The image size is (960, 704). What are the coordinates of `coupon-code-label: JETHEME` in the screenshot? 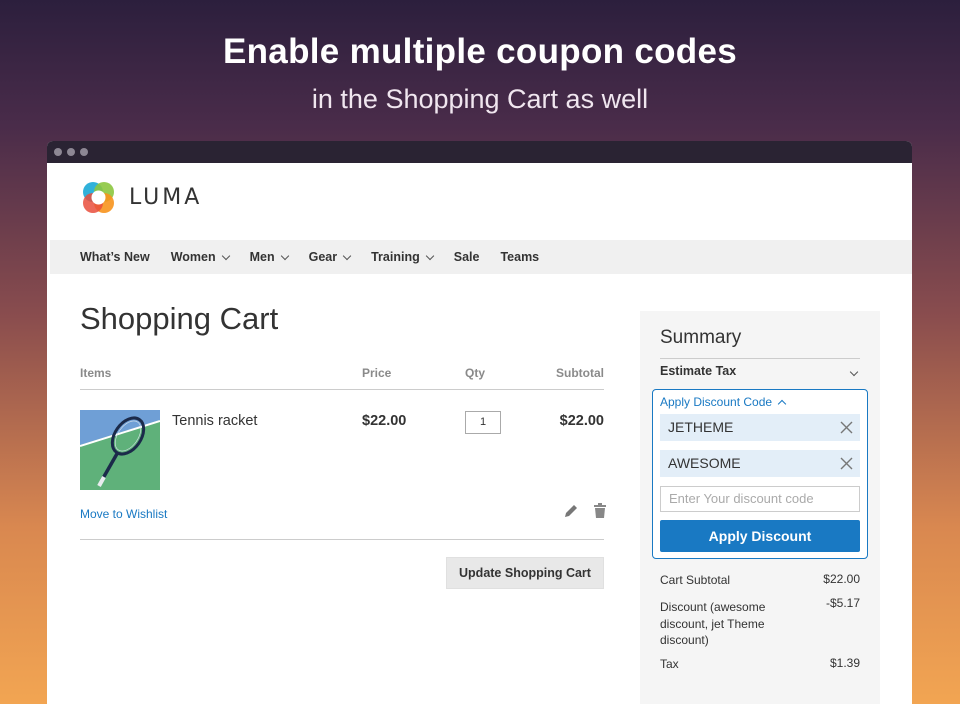 It's located at (701, 427).